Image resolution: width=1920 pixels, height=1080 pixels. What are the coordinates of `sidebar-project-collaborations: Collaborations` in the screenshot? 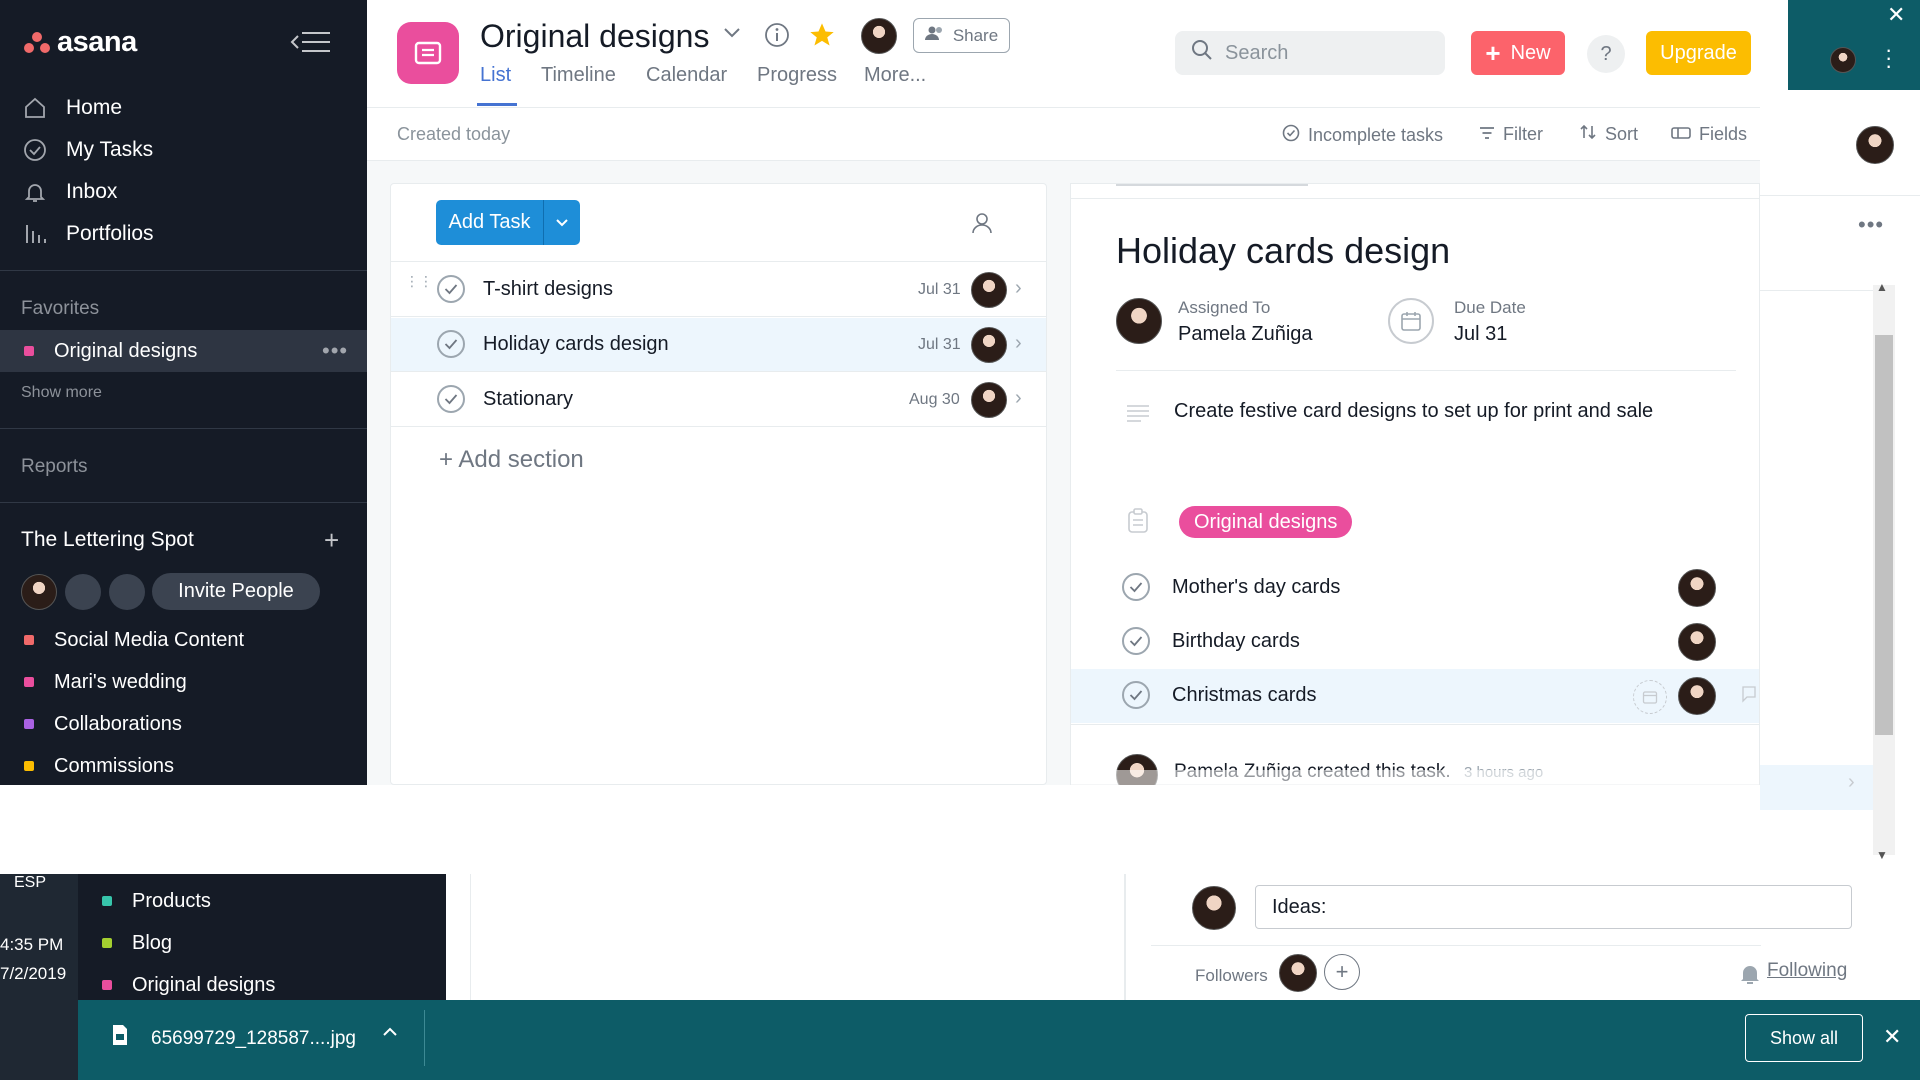 It's located at (103, 724).